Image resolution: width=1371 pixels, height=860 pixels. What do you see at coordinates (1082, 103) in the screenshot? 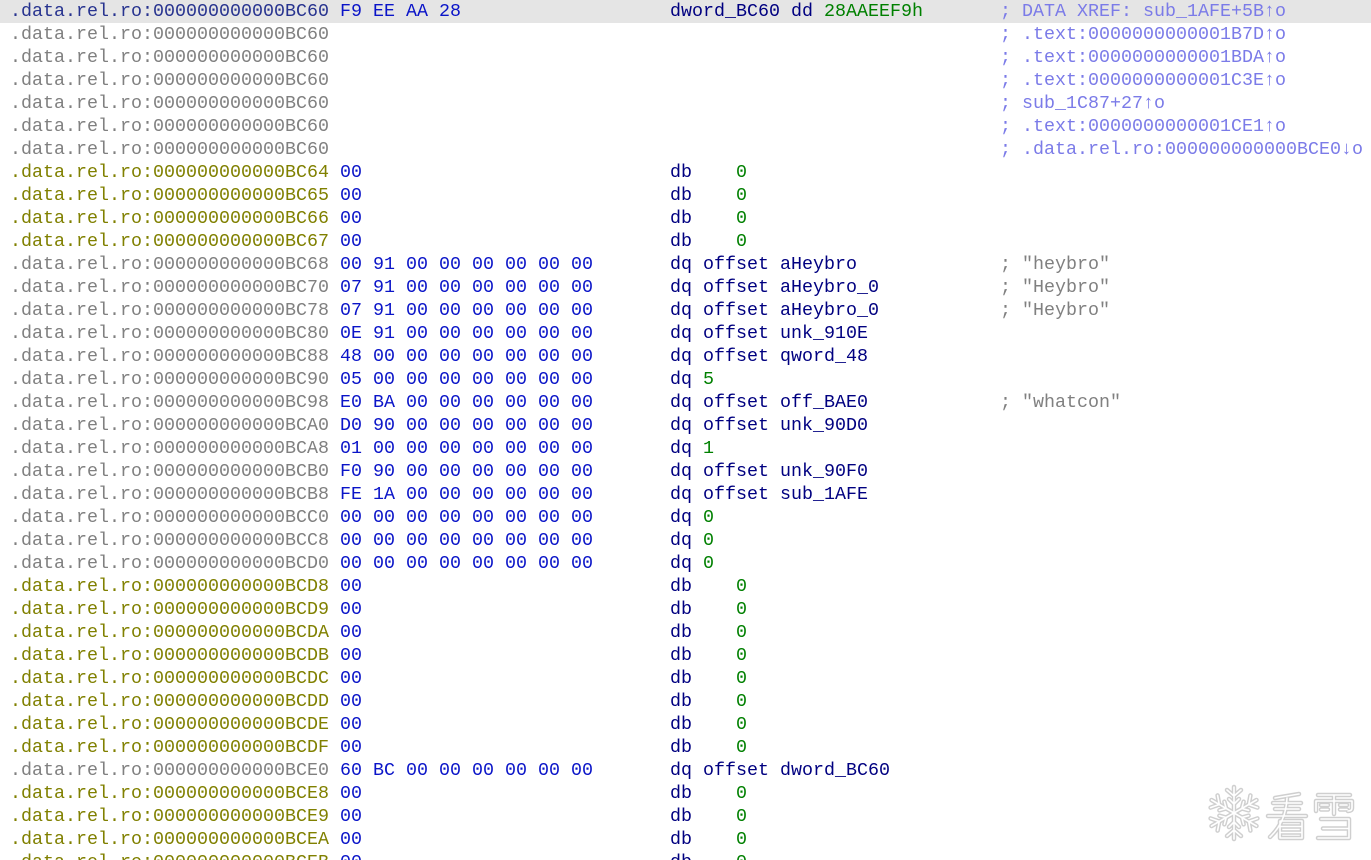
I see `xref-comment: ; sub_1C87+27↑o` at bounding box center [1082, 103].